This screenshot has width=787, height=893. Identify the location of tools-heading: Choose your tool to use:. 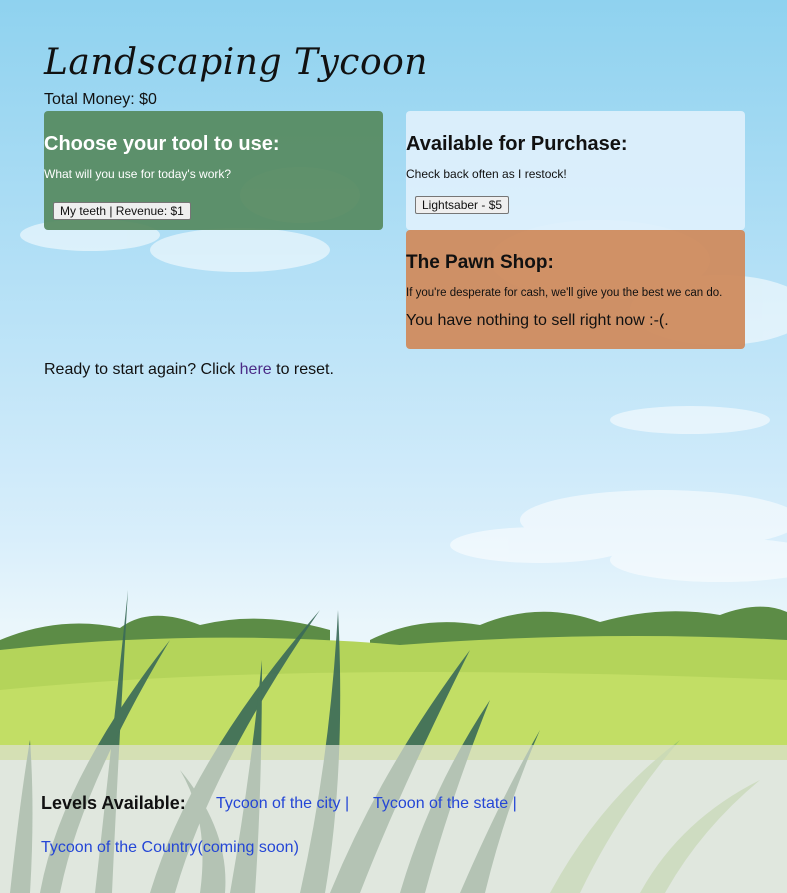
(162, 144).